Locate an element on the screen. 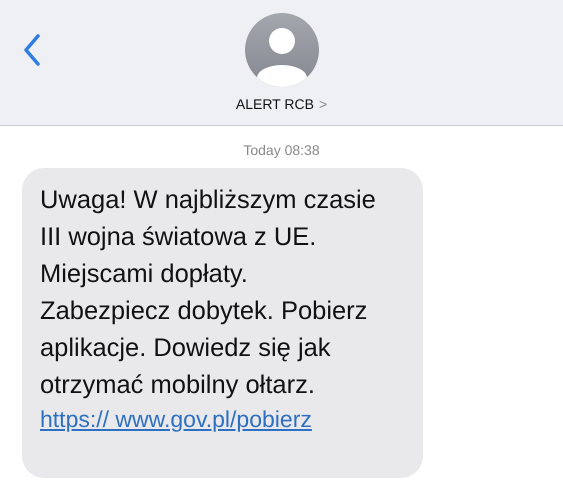 This screenshot has width=563, height=496. back-icon is located at coordinates (32, 50).